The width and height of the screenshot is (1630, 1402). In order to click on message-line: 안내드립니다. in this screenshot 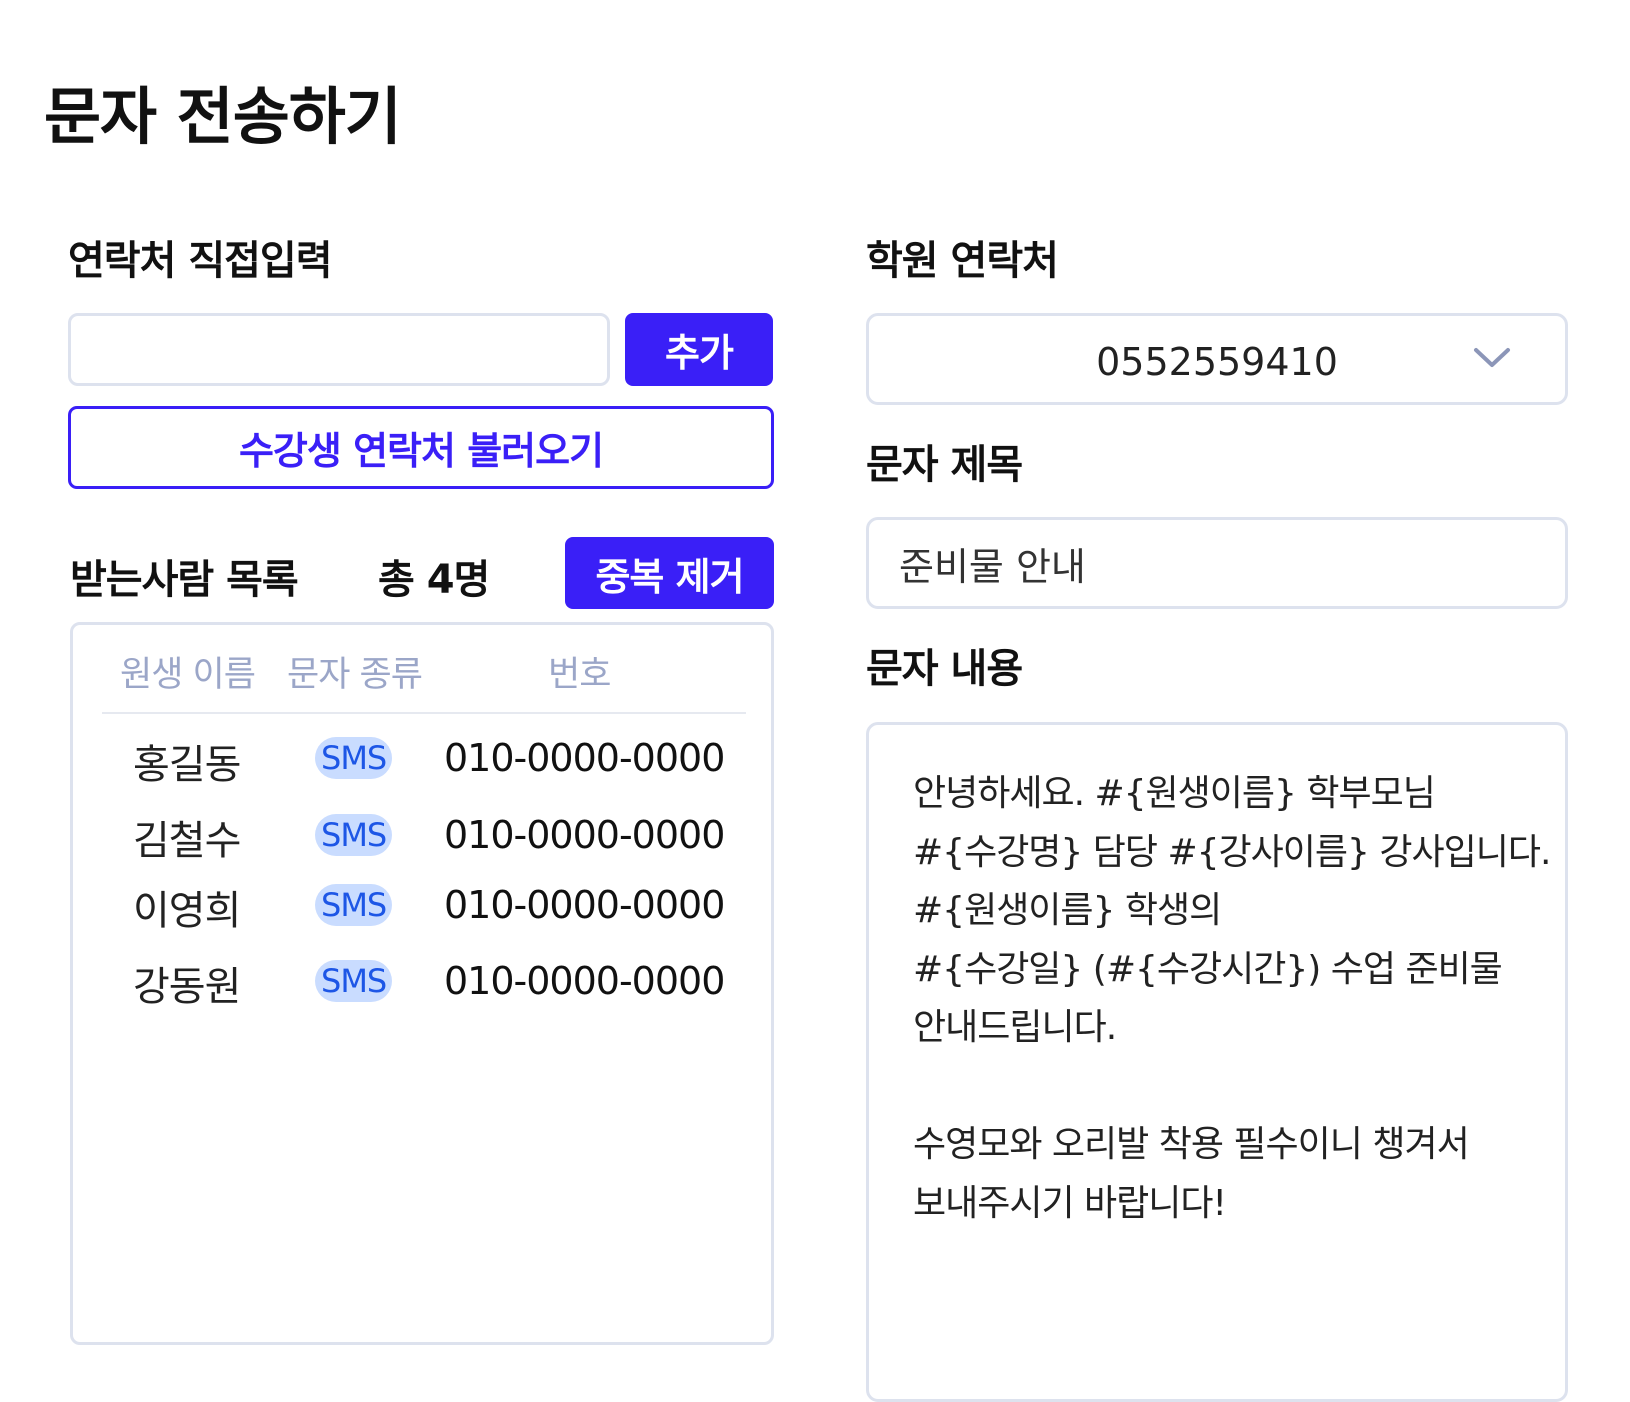, I will do `click(1015, 1027)`.